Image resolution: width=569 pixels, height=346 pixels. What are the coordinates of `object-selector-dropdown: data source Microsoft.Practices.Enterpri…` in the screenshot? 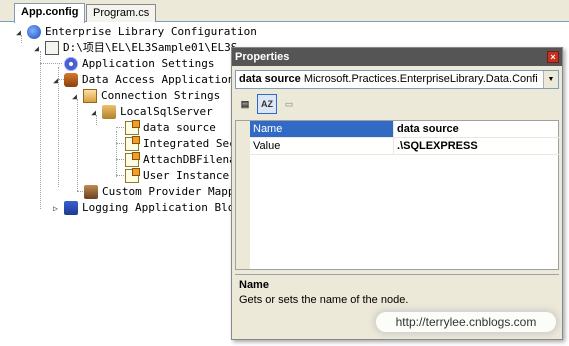 It's located at (397, 79).